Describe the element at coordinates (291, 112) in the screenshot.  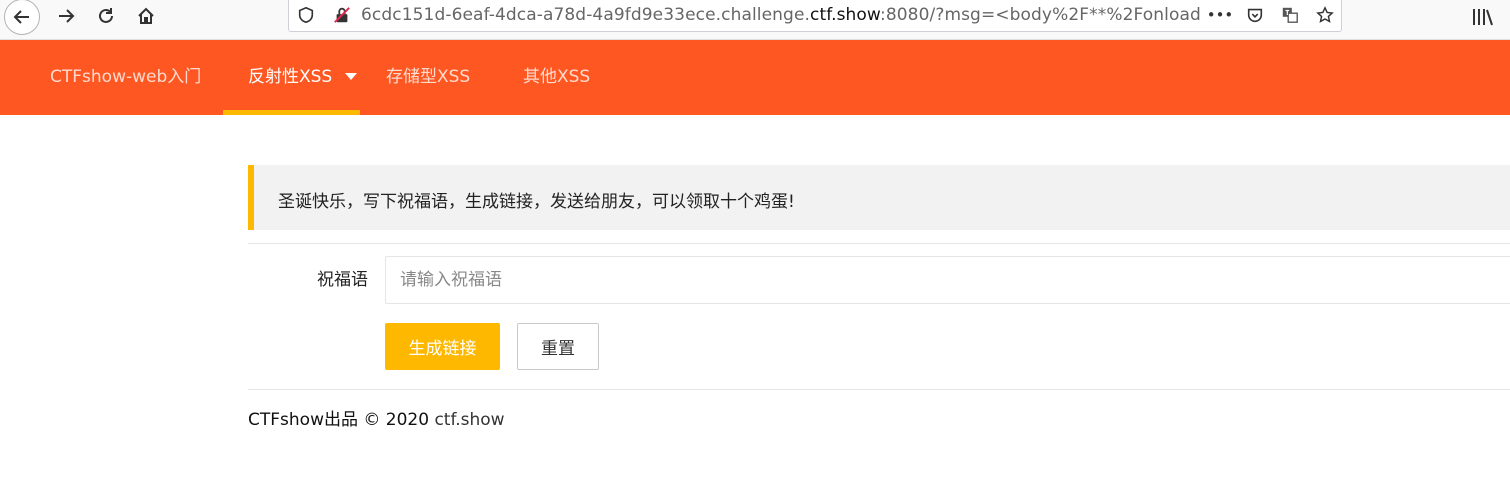
I see `active-nav-indicator` at that location.